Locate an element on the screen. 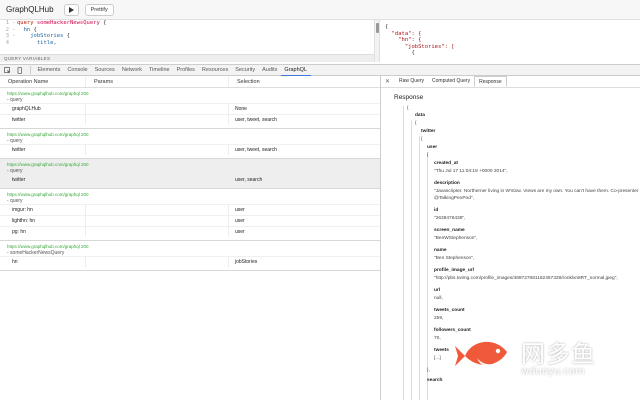 The height and width of the screenshot is (400, 640). table-row: lighthn: hn user is located at coordinates (190, 220).